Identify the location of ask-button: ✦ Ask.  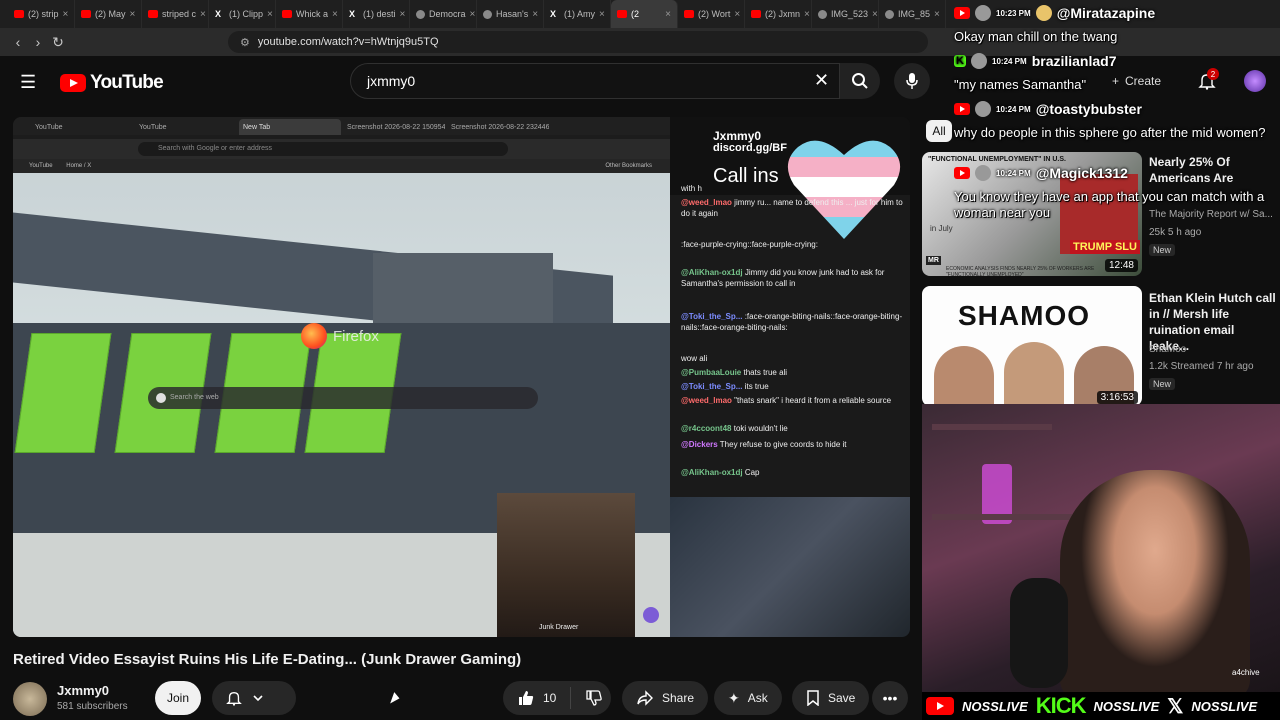
(748, 698).